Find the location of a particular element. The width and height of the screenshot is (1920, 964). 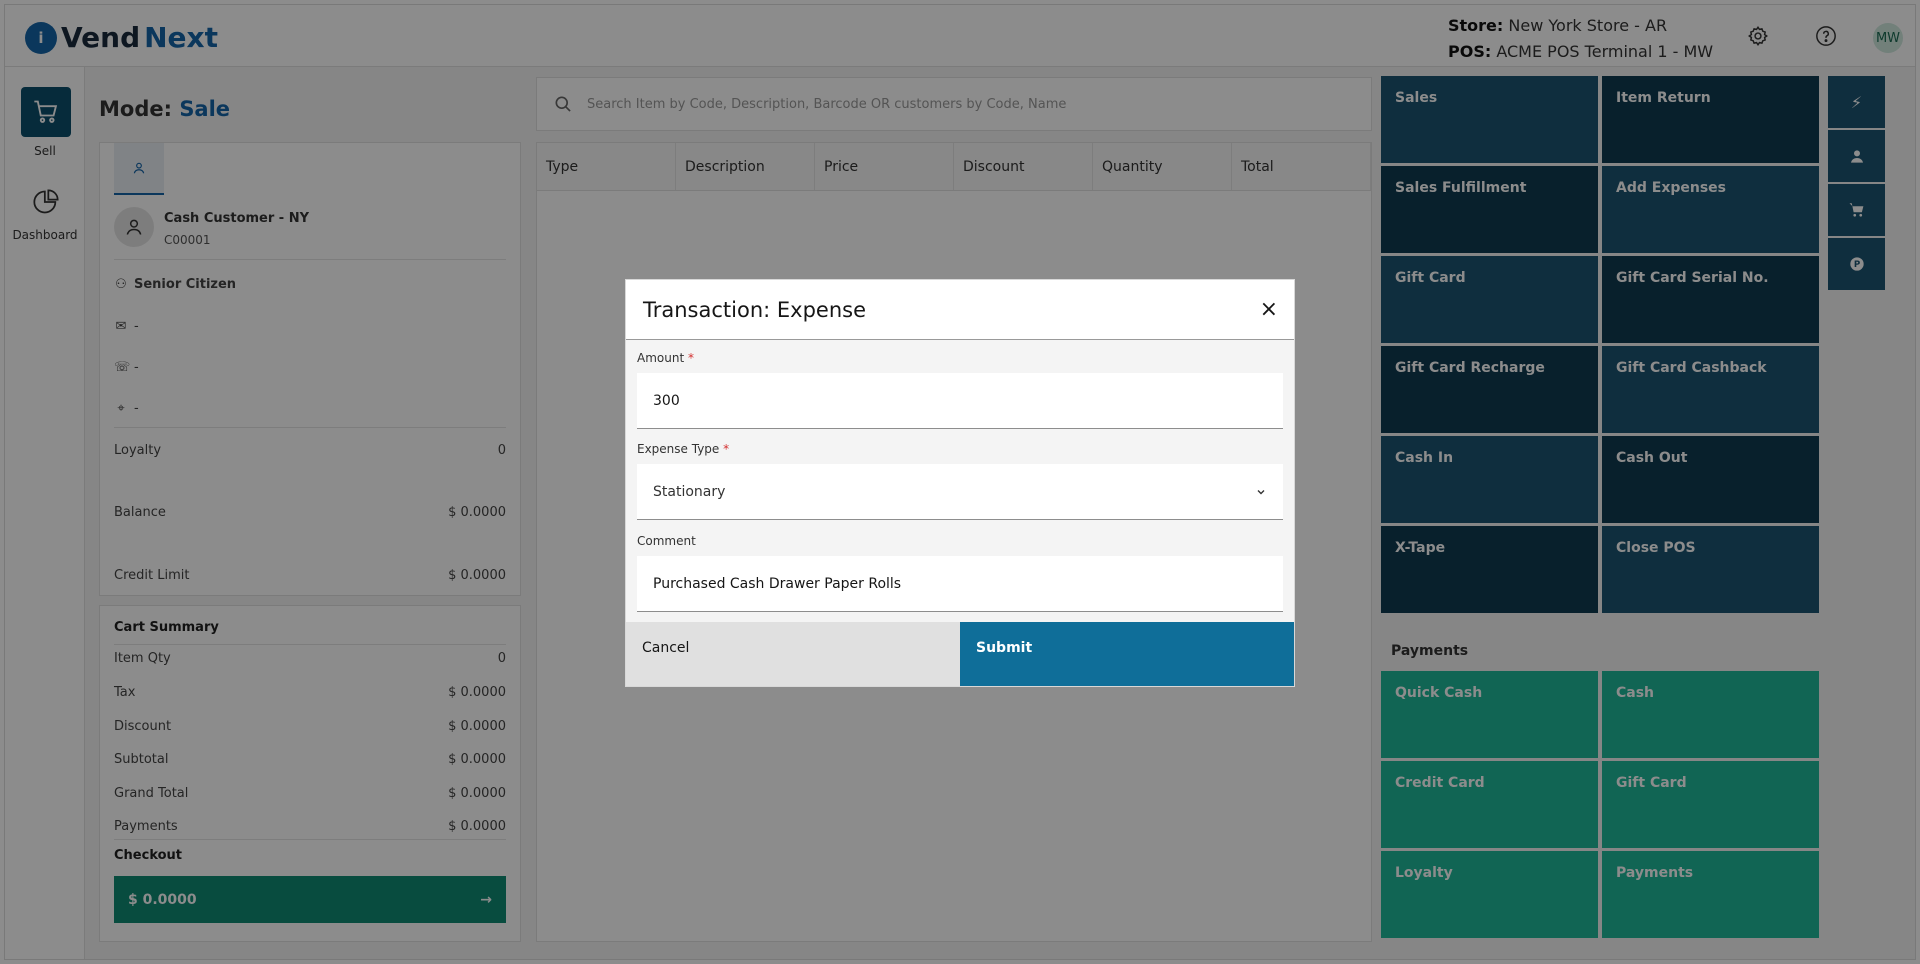

submit-button: Submit is located at coordinates (1127, 654).